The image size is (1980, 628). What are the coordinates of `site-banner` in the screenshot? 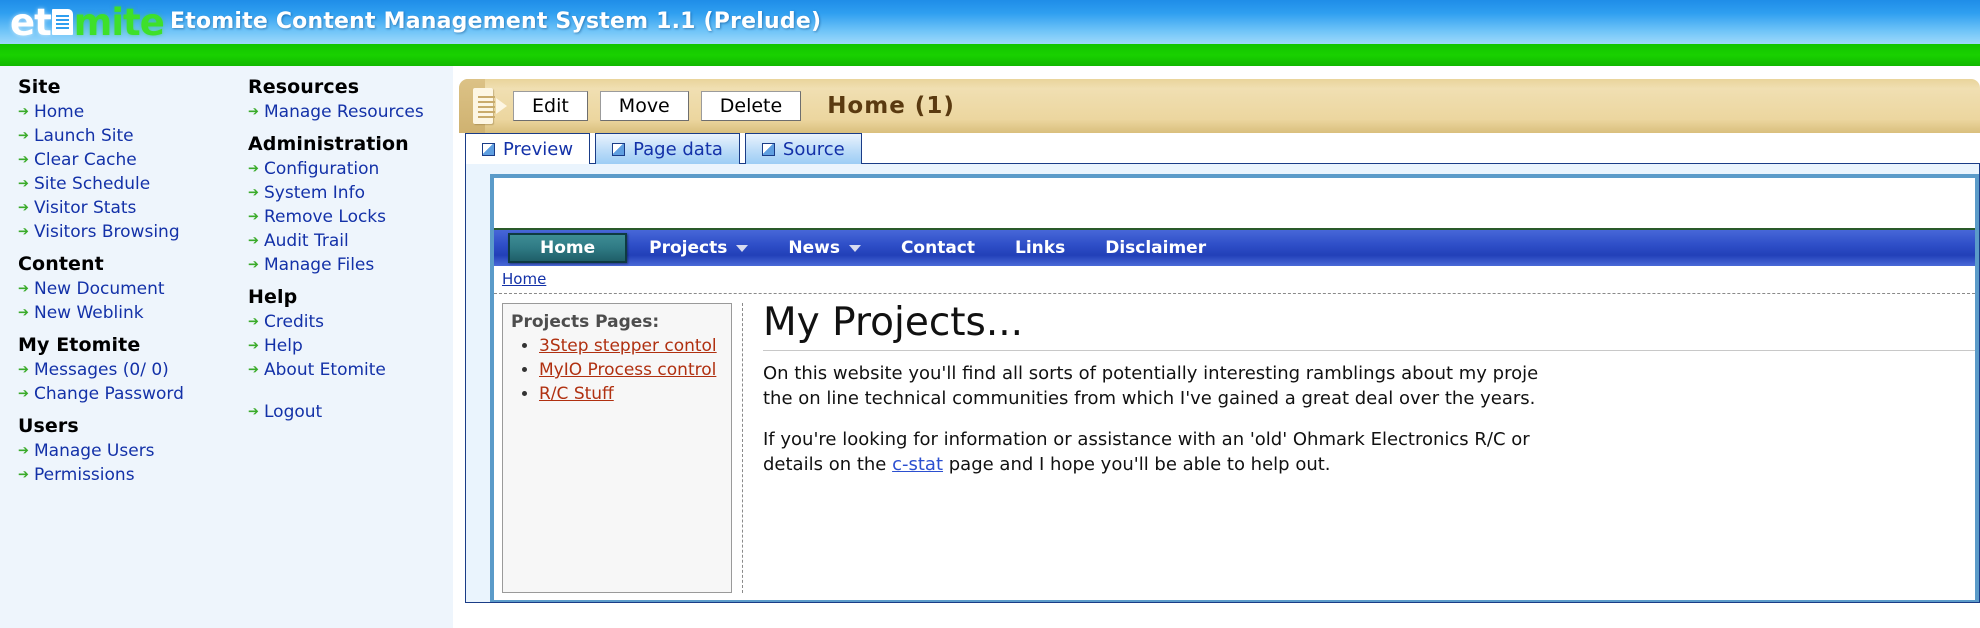 It's located at (1234, 204).